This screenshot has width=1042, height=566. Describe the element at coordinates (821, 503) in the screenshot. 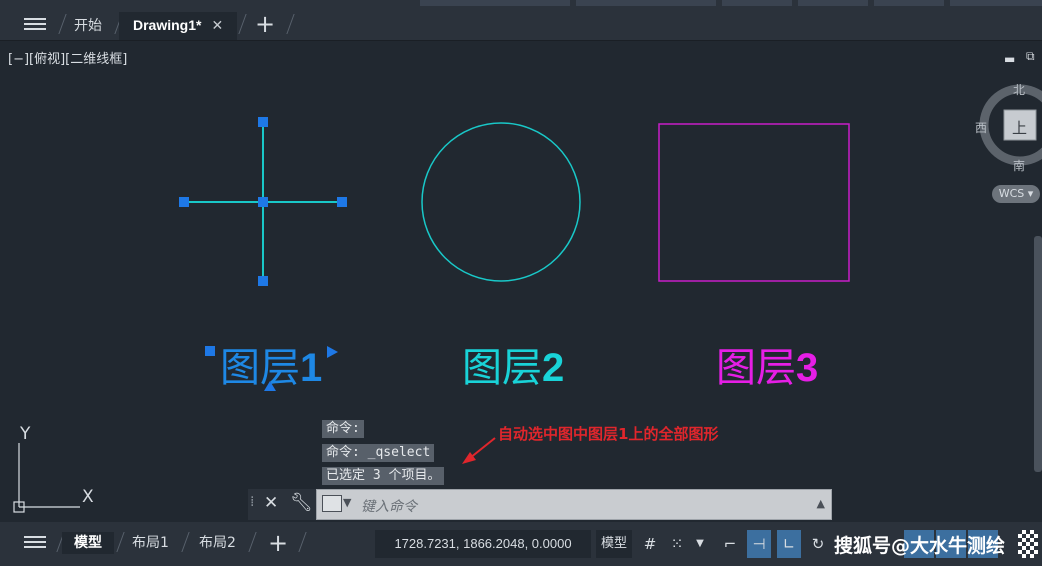

I see `history-up-icon: ▲` at that location.